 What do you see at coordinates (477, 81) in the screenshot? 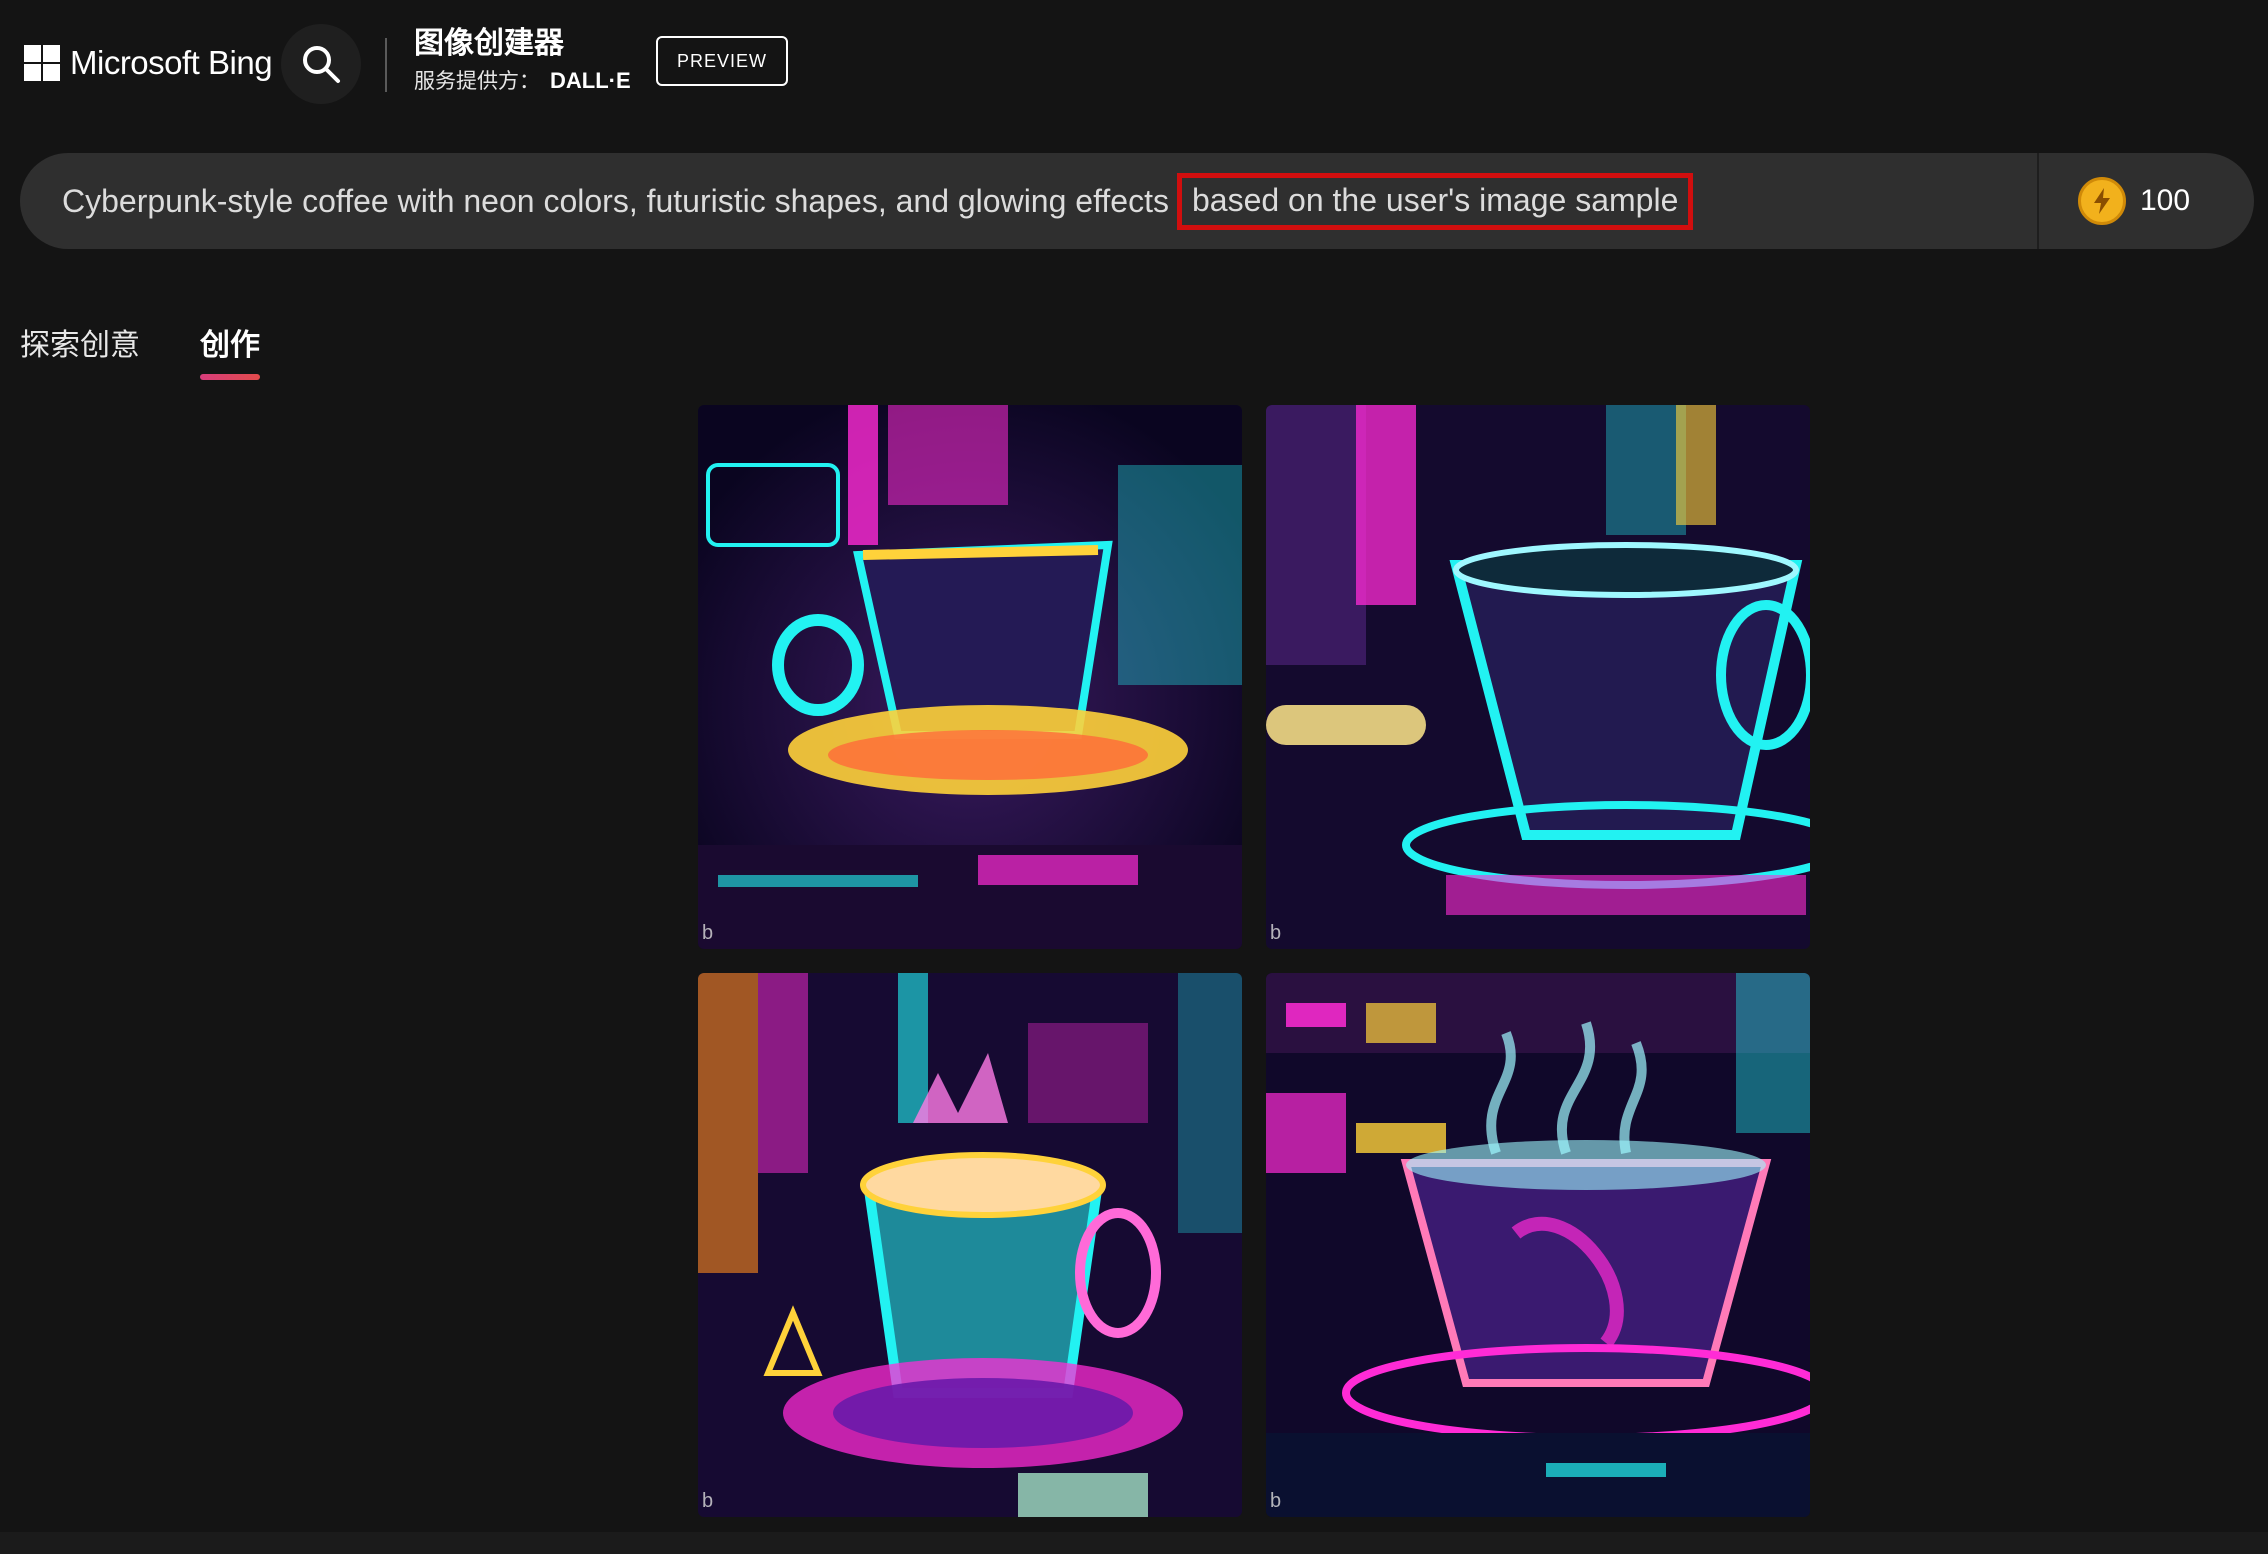
I see `provider-label: 服务提供方：` at bounding box center [477, 81].